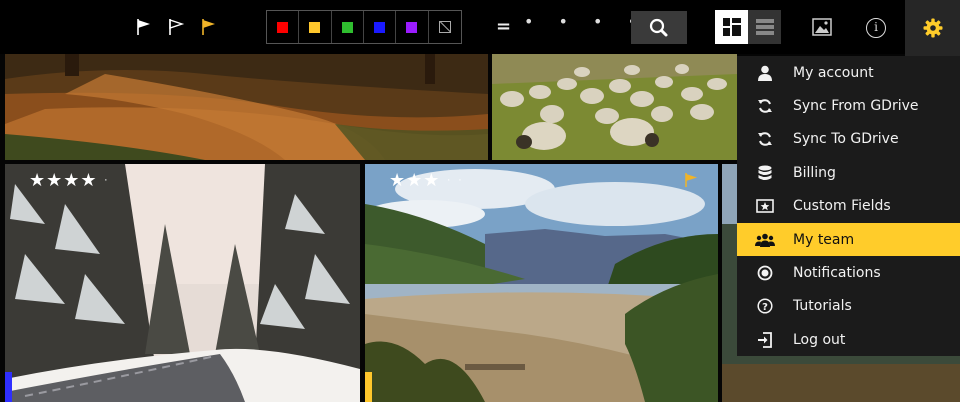 This screenshot has width=960, height=402. I want to click on rating-stars: ★★★ ··, so click(429, 180).